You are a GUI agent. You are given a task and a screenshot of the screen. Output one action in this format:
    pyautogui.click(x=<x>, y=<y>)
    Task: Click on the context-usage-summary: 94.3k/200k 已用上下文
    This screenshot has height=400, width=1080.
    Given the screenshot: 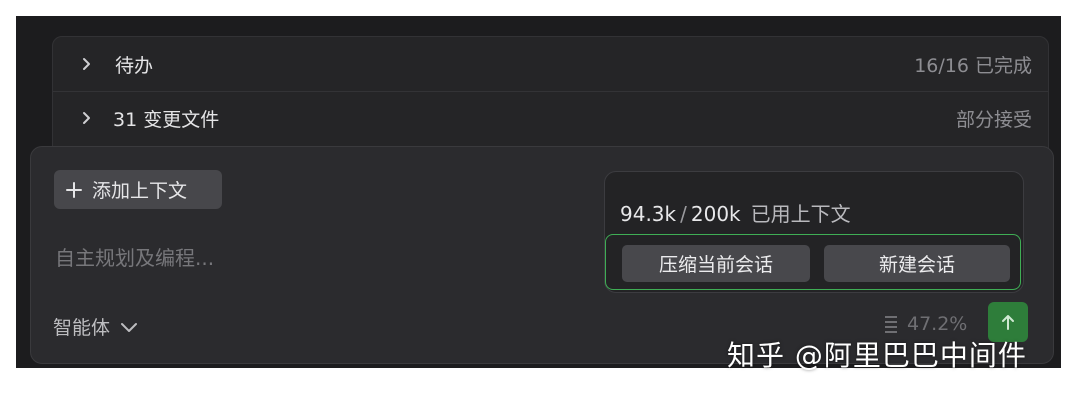 What is the action you would take?
    pyautogui.click(x=735, y=212)
    